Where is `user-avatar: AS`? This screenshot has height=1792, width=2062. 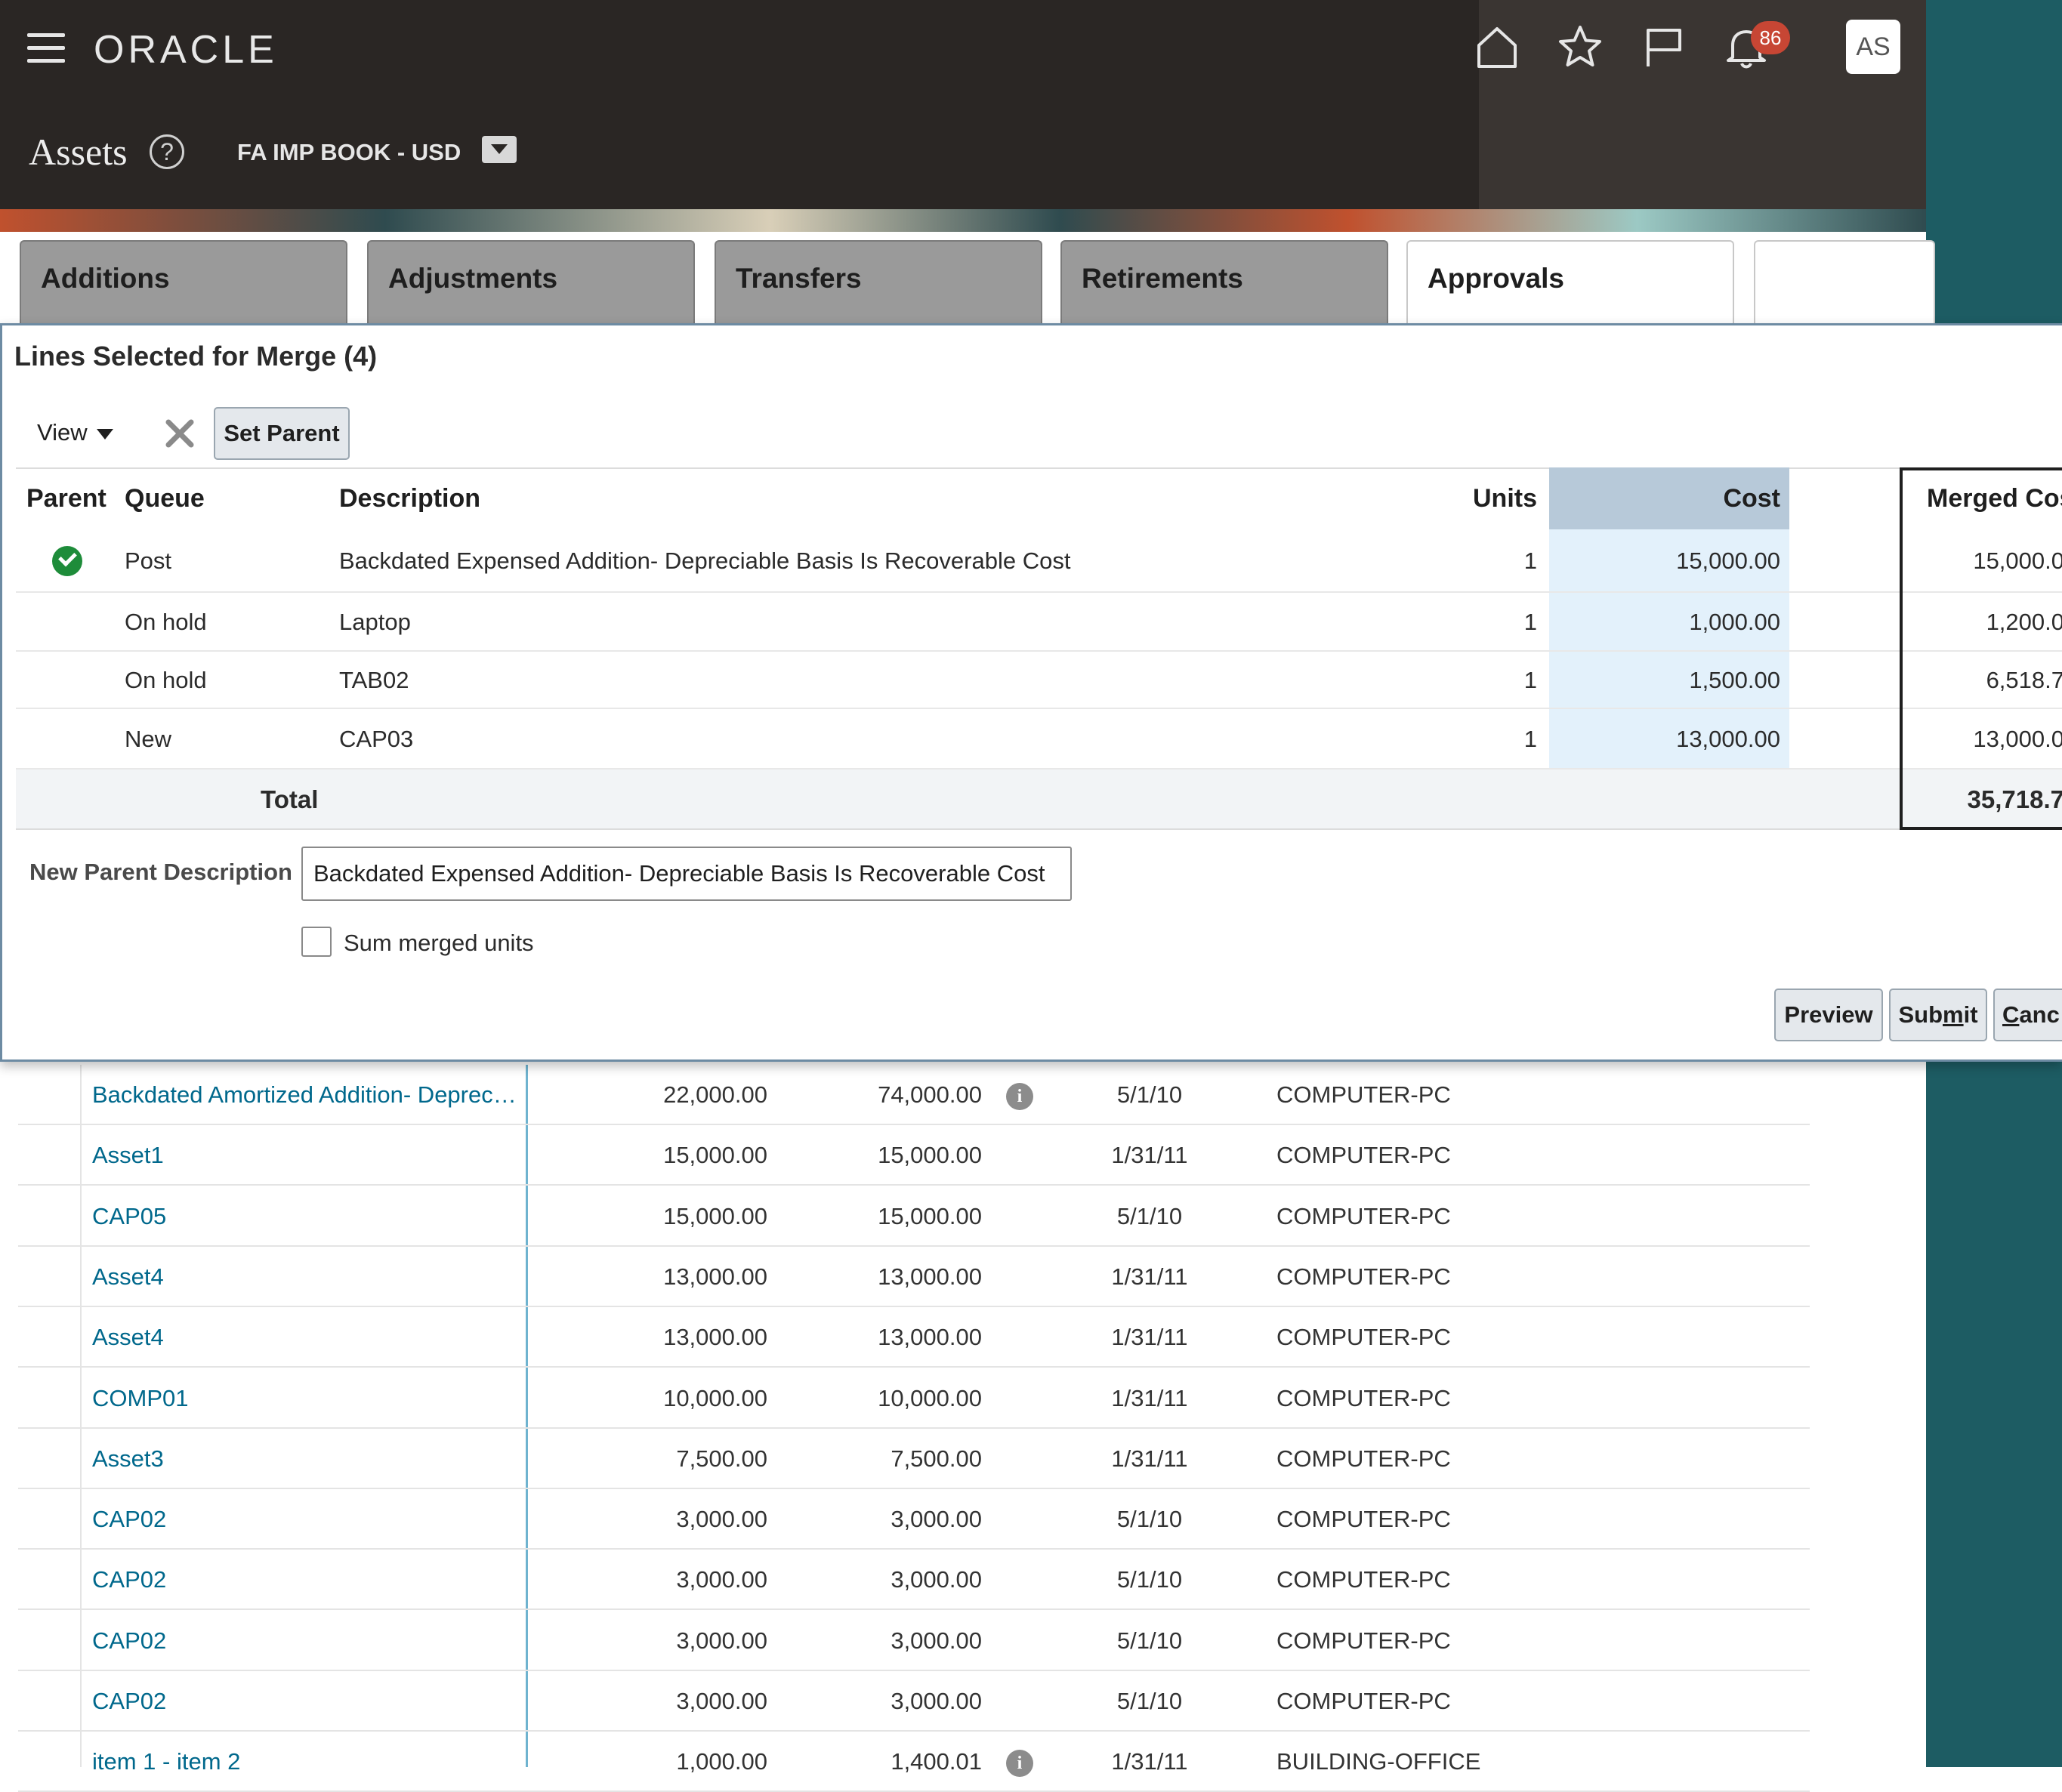
user-avatar: AS is located at coordinates (1873, 47).